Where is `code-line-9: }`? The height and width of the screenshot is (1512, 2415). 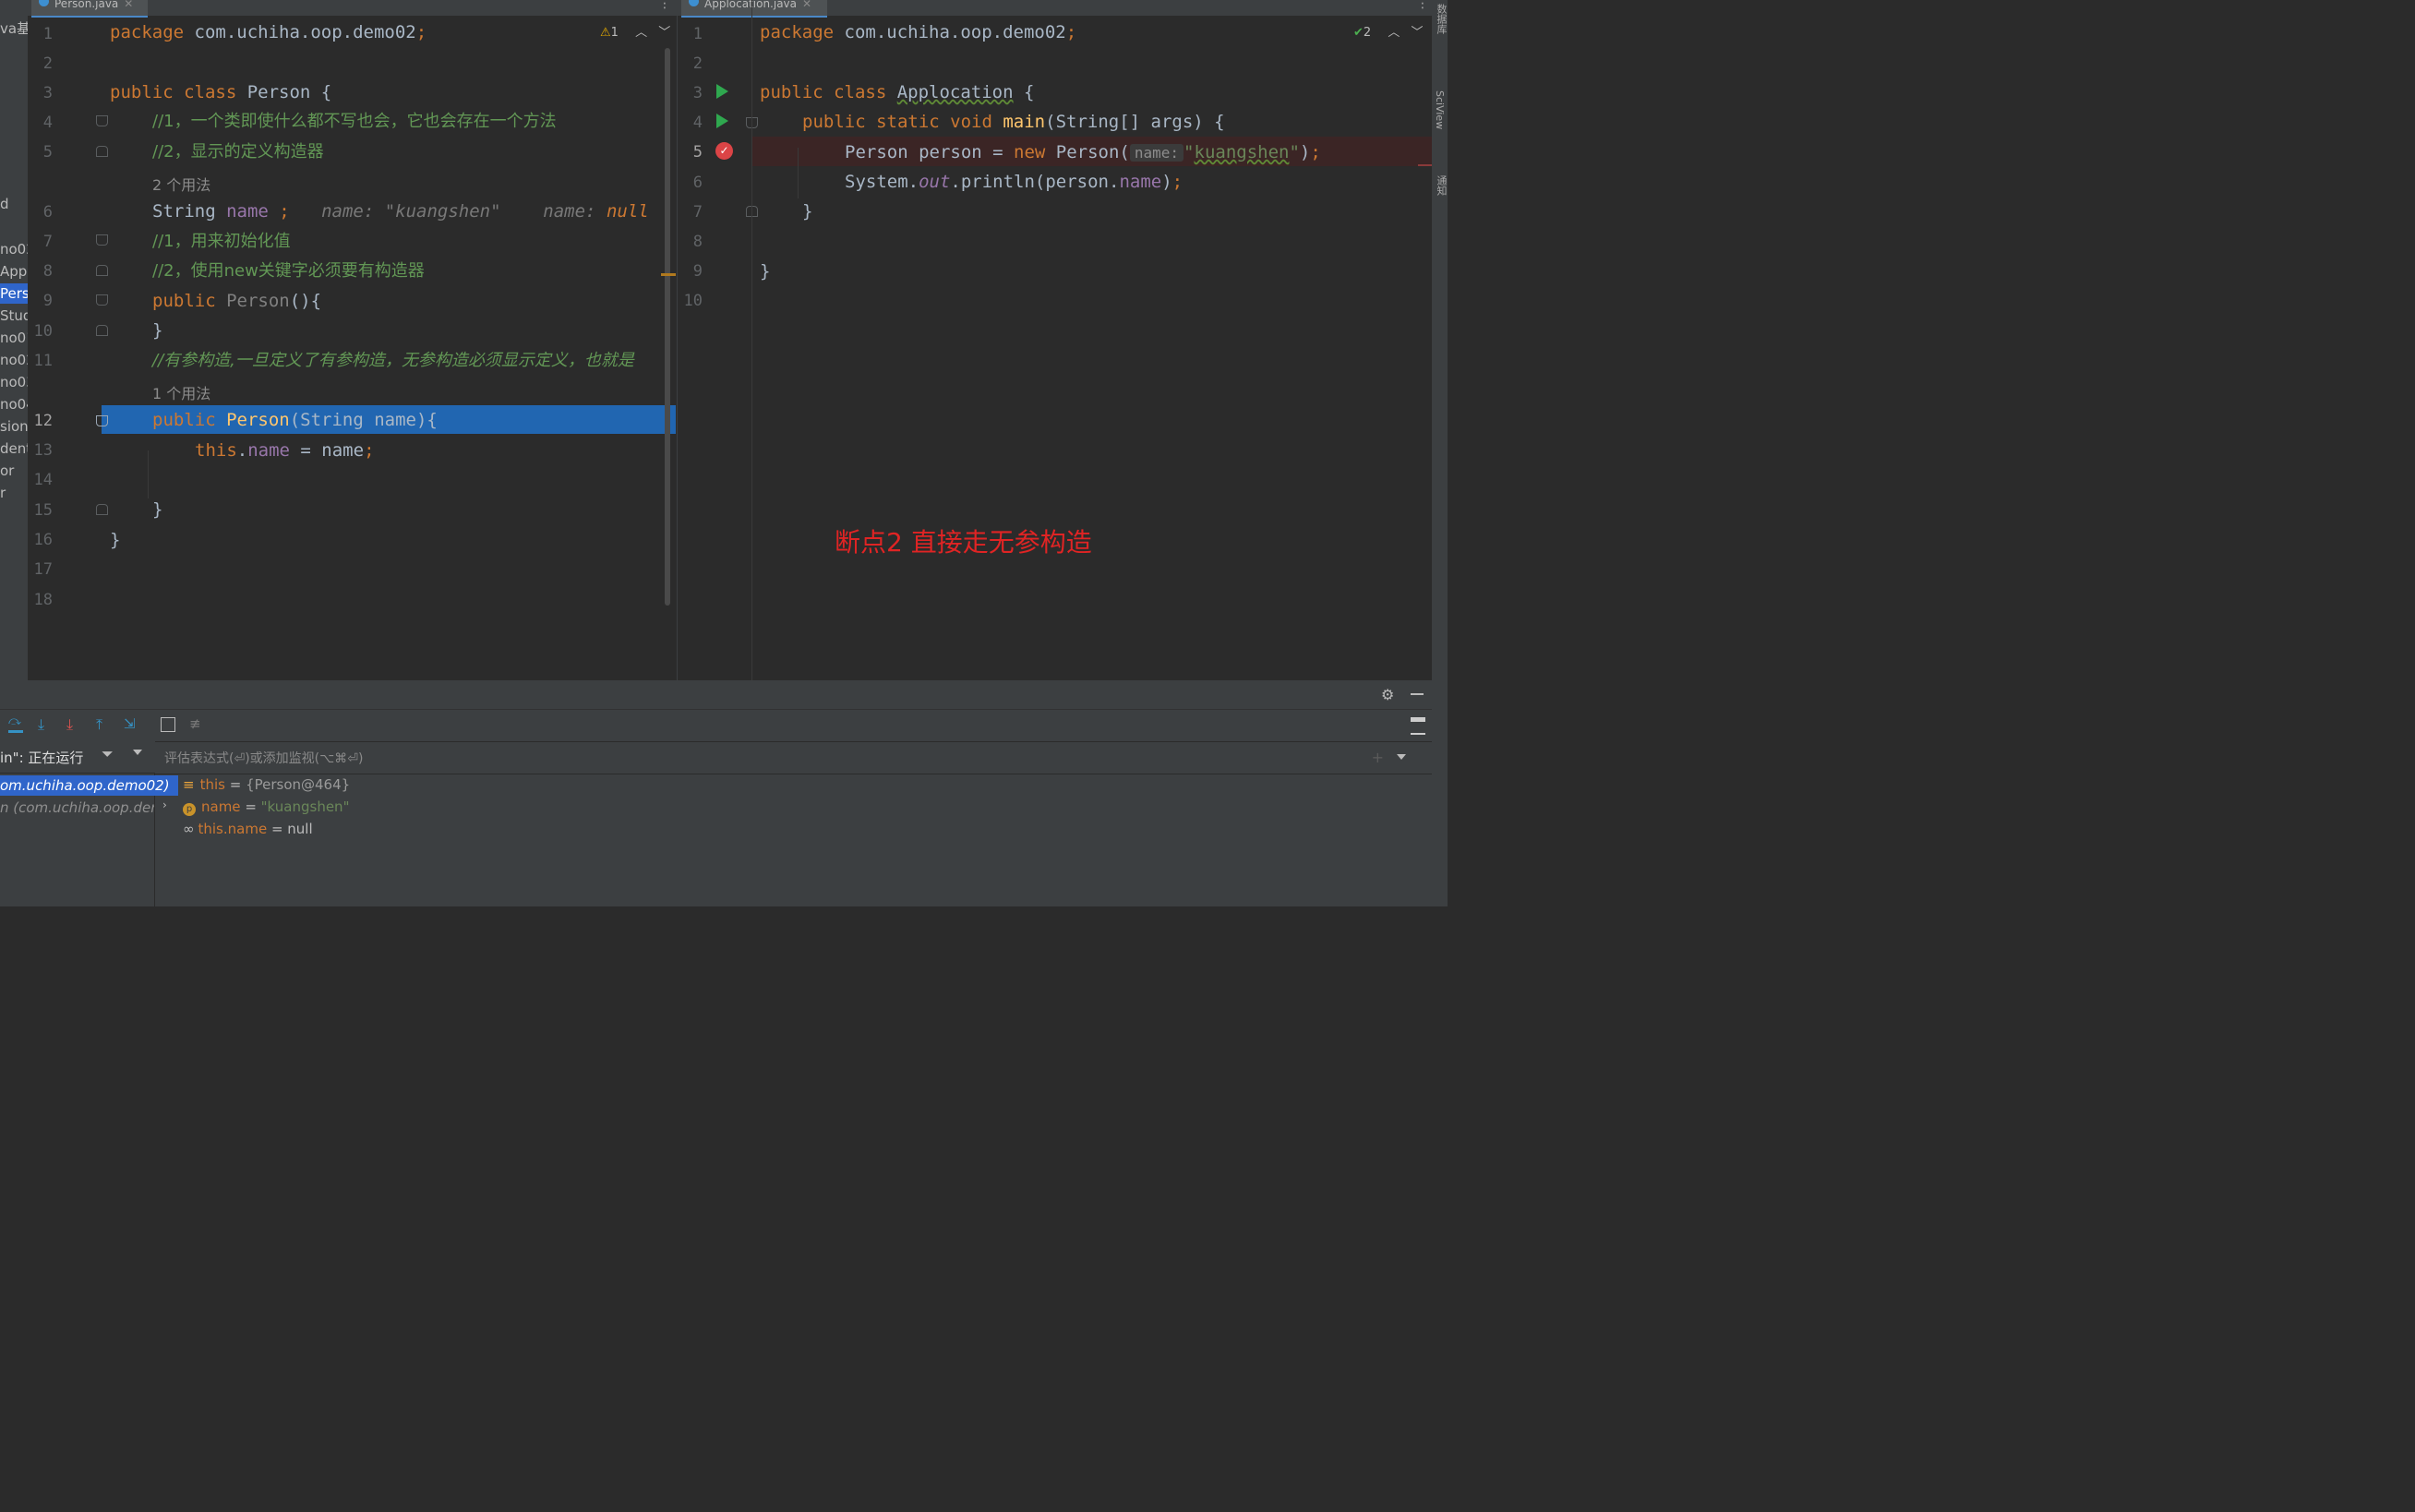
code-line-9: } is located at coordinates (765, 271).